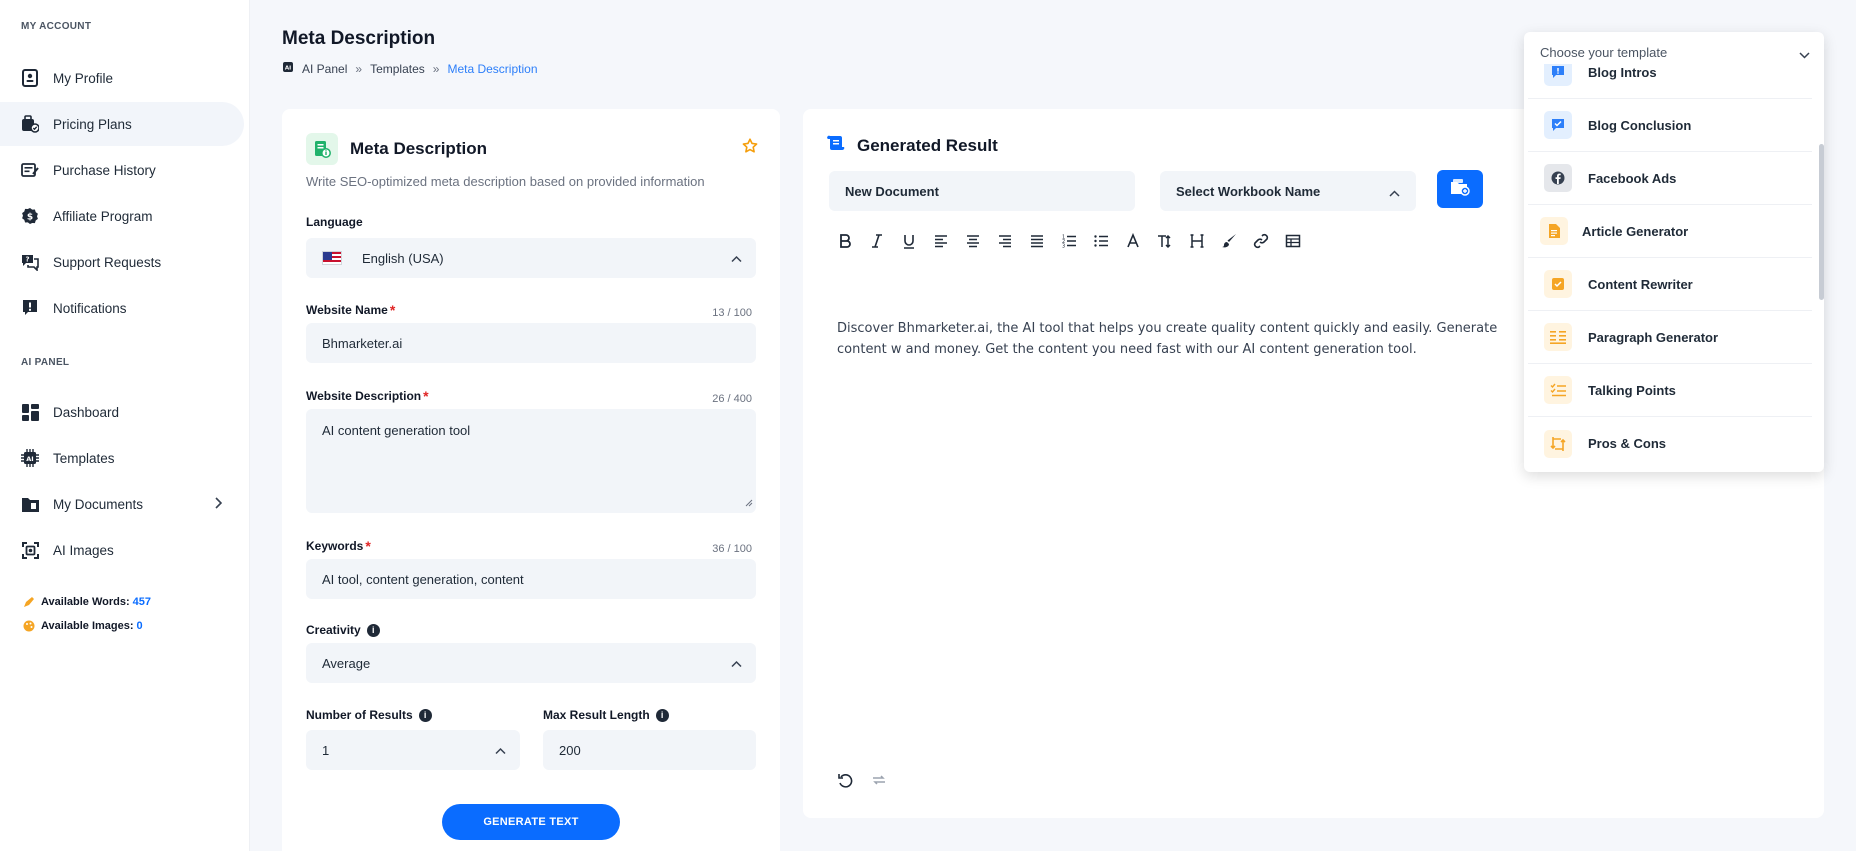 The height and width of the screenshot is (851, 1856). I want to click on align-center-icon, so click(973, 241).